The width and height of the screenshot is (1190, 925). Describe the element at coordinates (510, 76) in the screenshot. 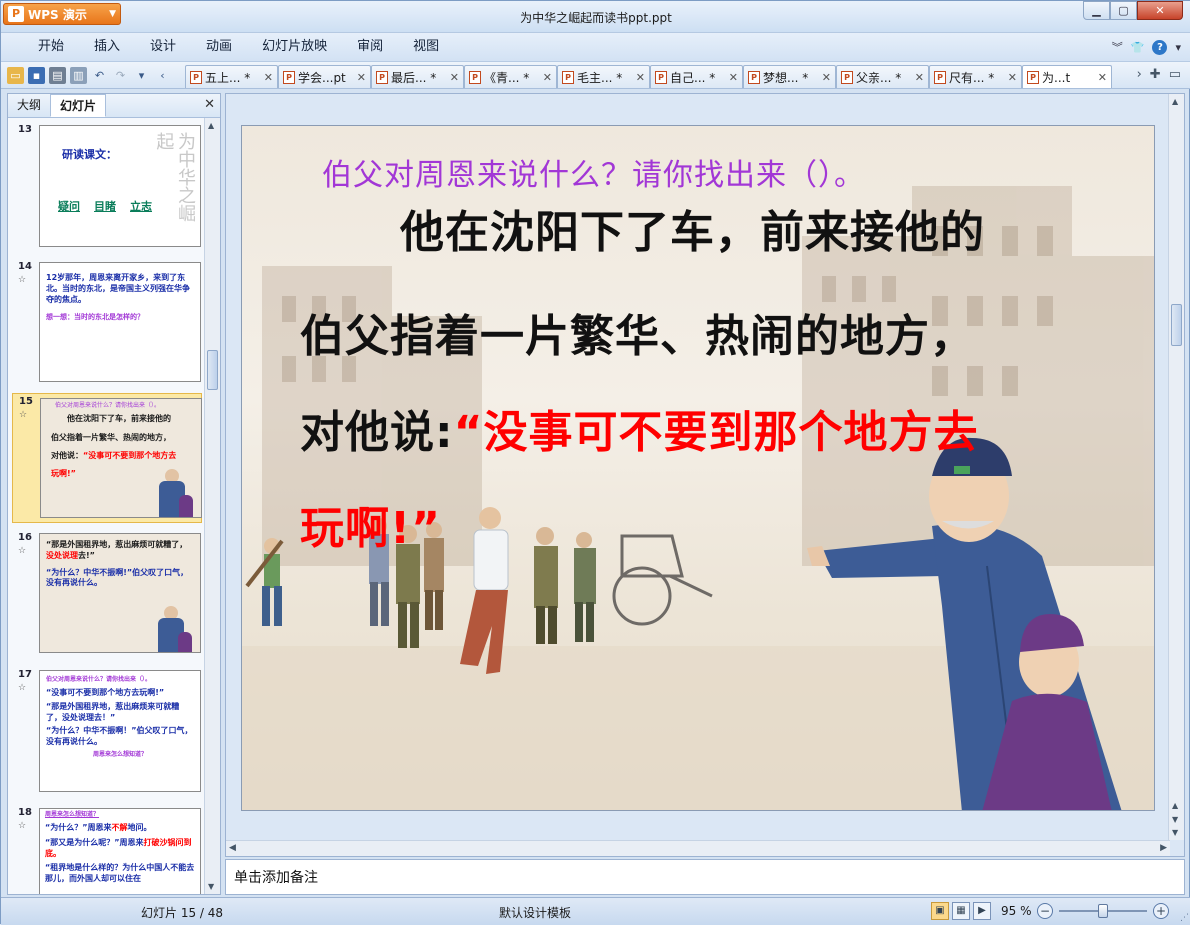

I see `doc-tab: P 《青... * ✕` at that location.